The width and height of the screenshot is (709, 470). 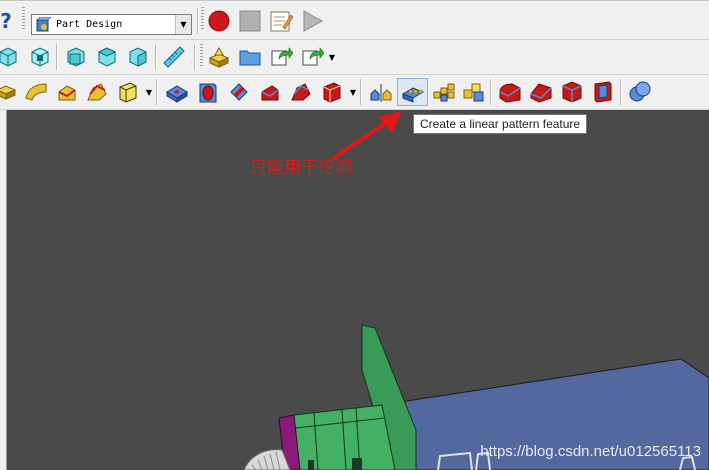 What do you see at coordinates (43, 23) in the screenshot?
I see `part-design-icon` at bounding box center [43, 23].